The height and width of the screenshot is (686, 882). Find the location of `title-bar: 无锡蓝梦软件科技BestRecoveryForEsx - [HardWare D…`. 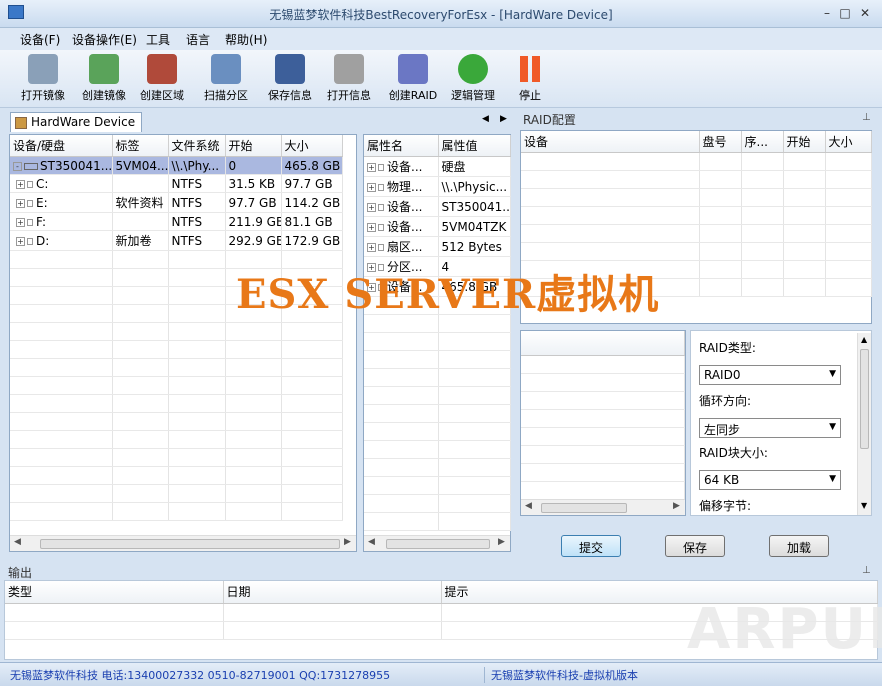

title-bar: 无锡蓝梦软件科技BestRecoveryForEsx - [HardWare D… is located at coordinates (441, 14).